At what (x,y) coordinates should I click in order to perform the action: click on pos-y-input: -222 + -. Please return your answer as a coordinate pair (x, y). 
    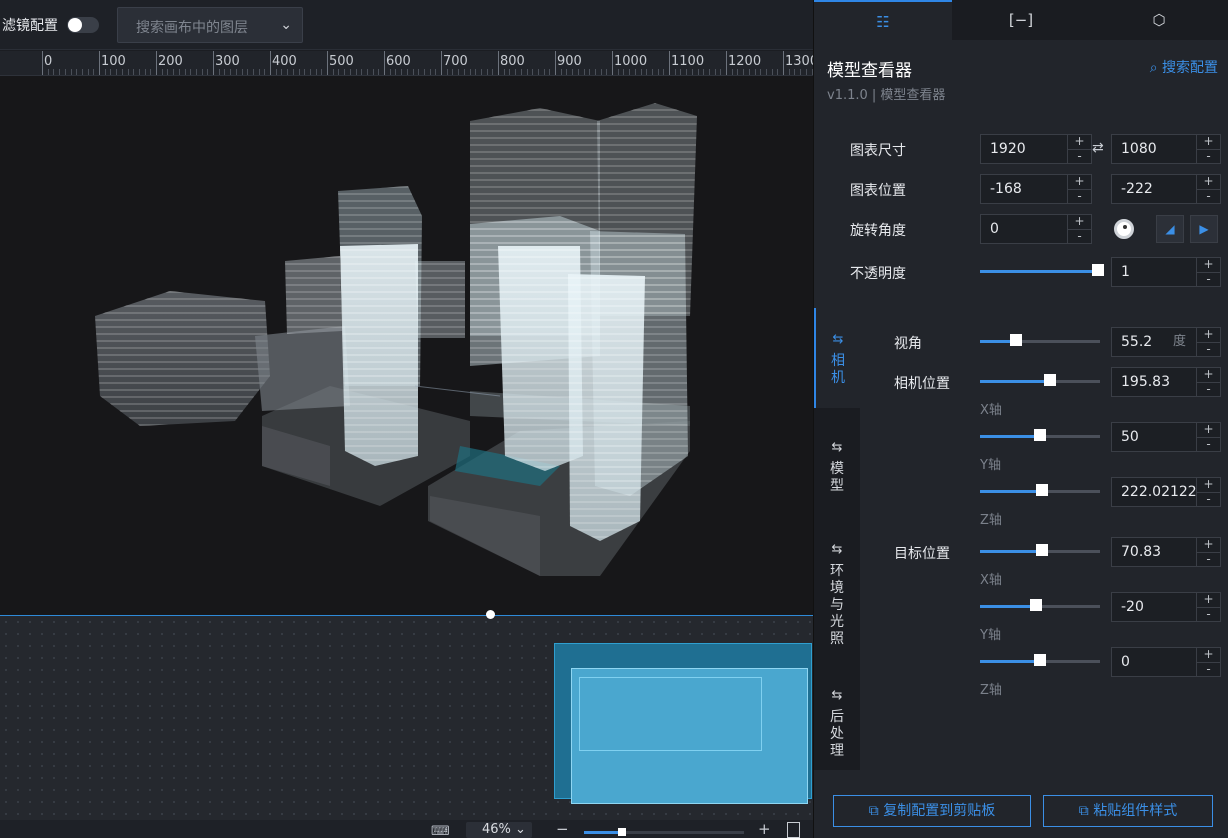
    Looking at the image, I should click on (1166, 189).